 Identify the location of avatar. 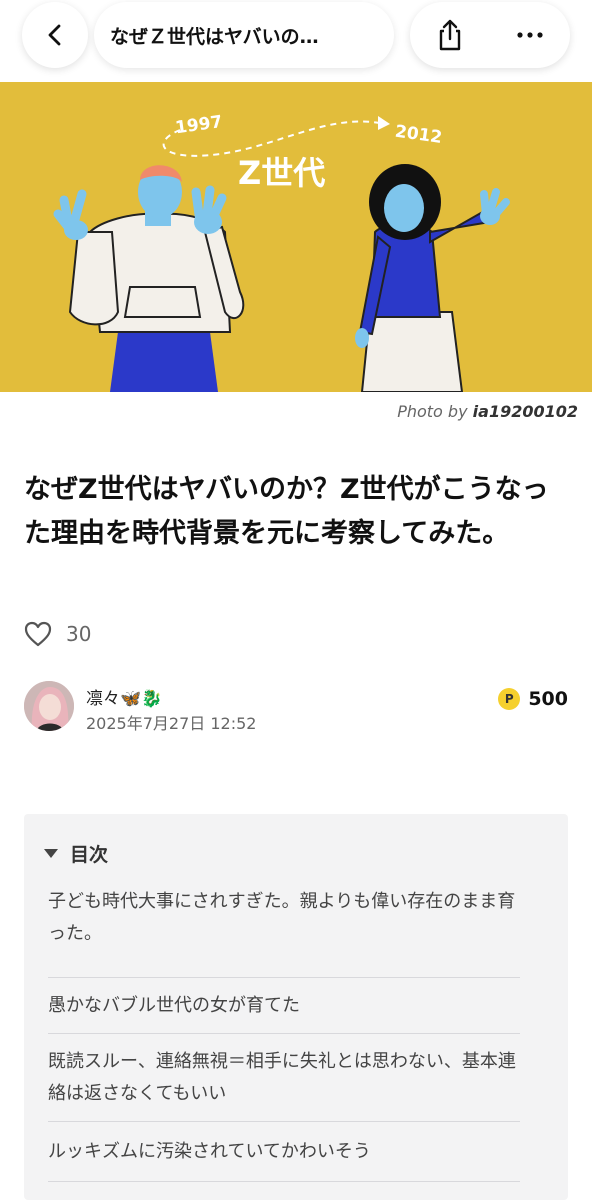
(49, 706).